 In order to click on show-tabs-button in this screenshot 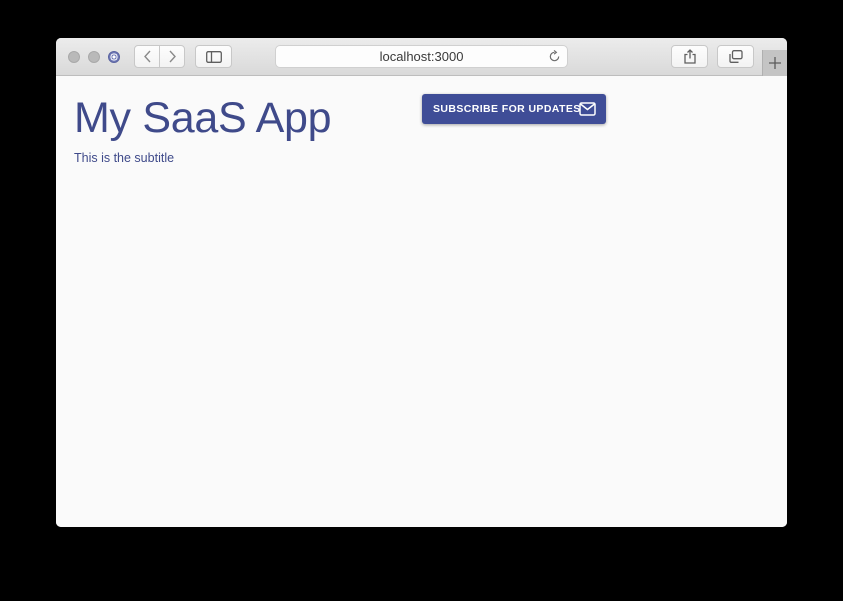, I will do `click(735, 56)`.